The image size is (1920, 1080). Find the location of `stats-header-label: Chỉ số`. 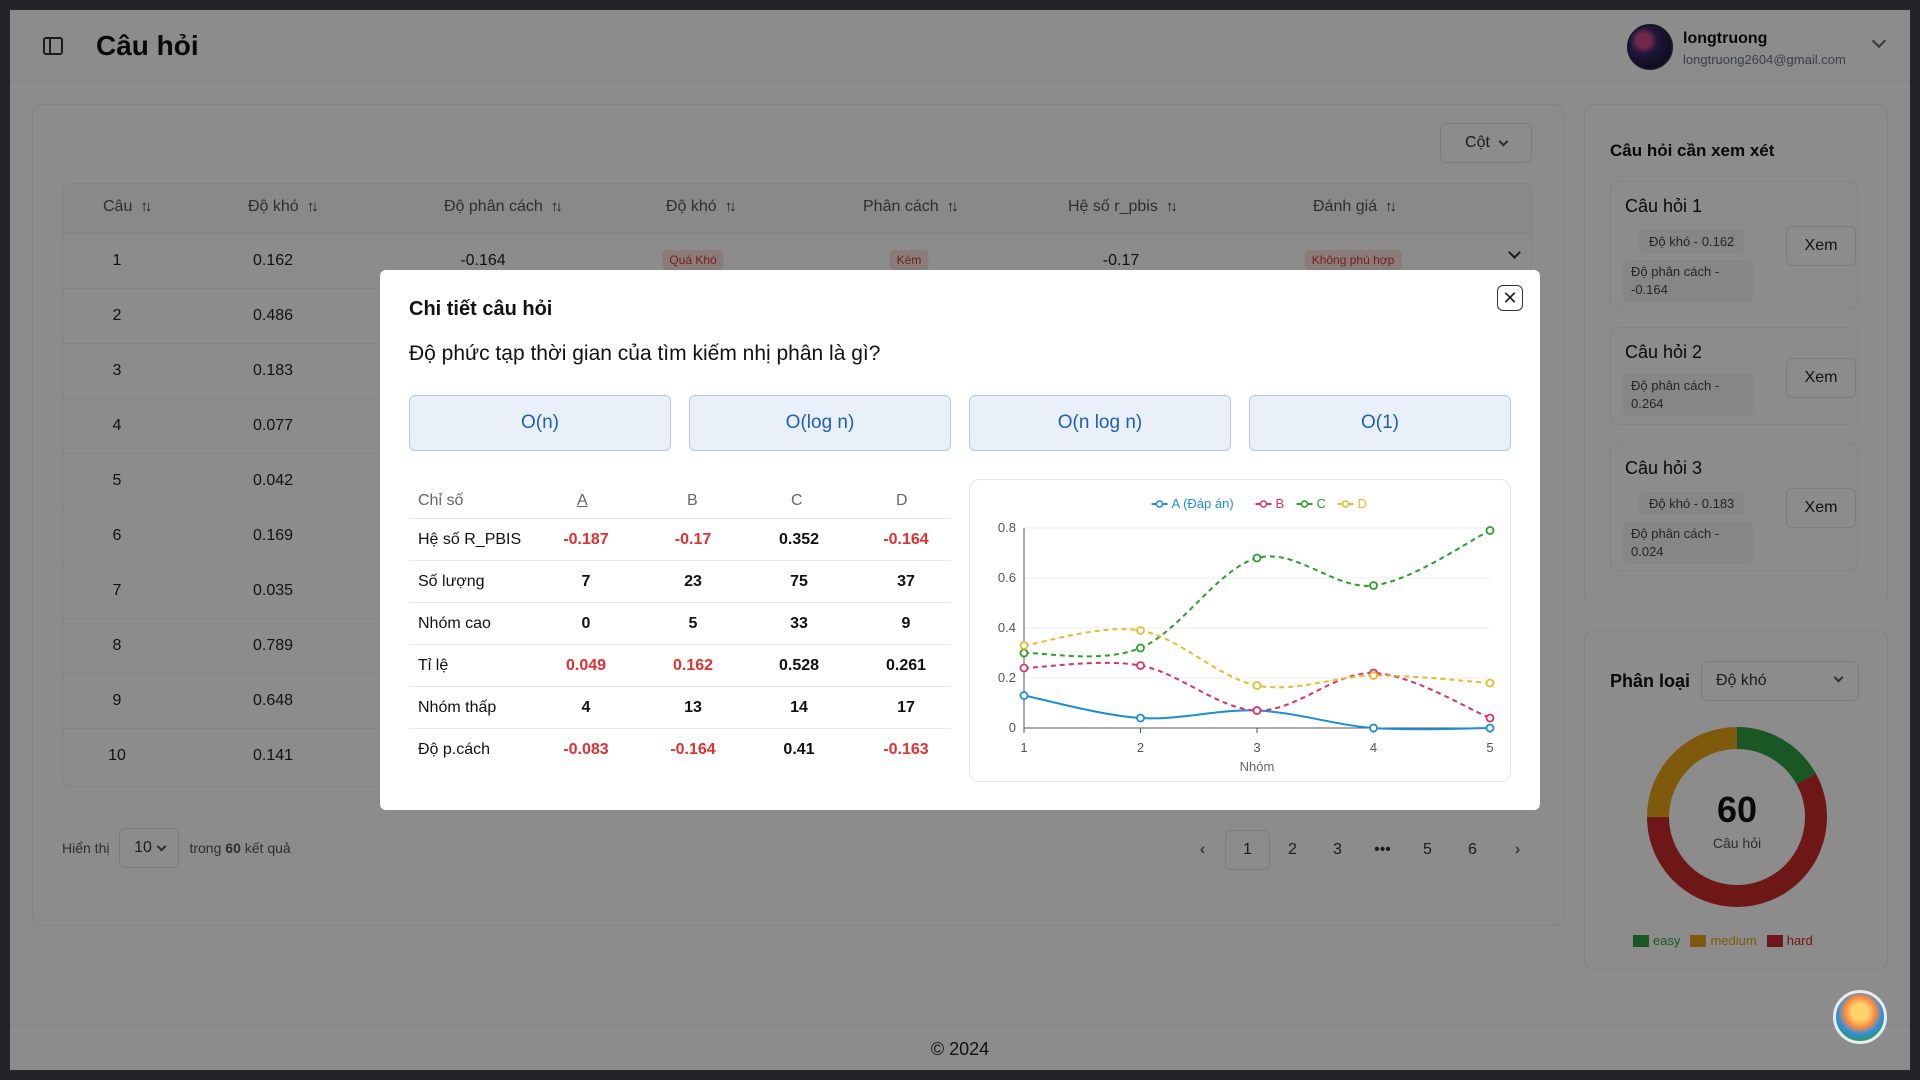

stats-header-label: Chỉ số is located at coordinates (441, 500).